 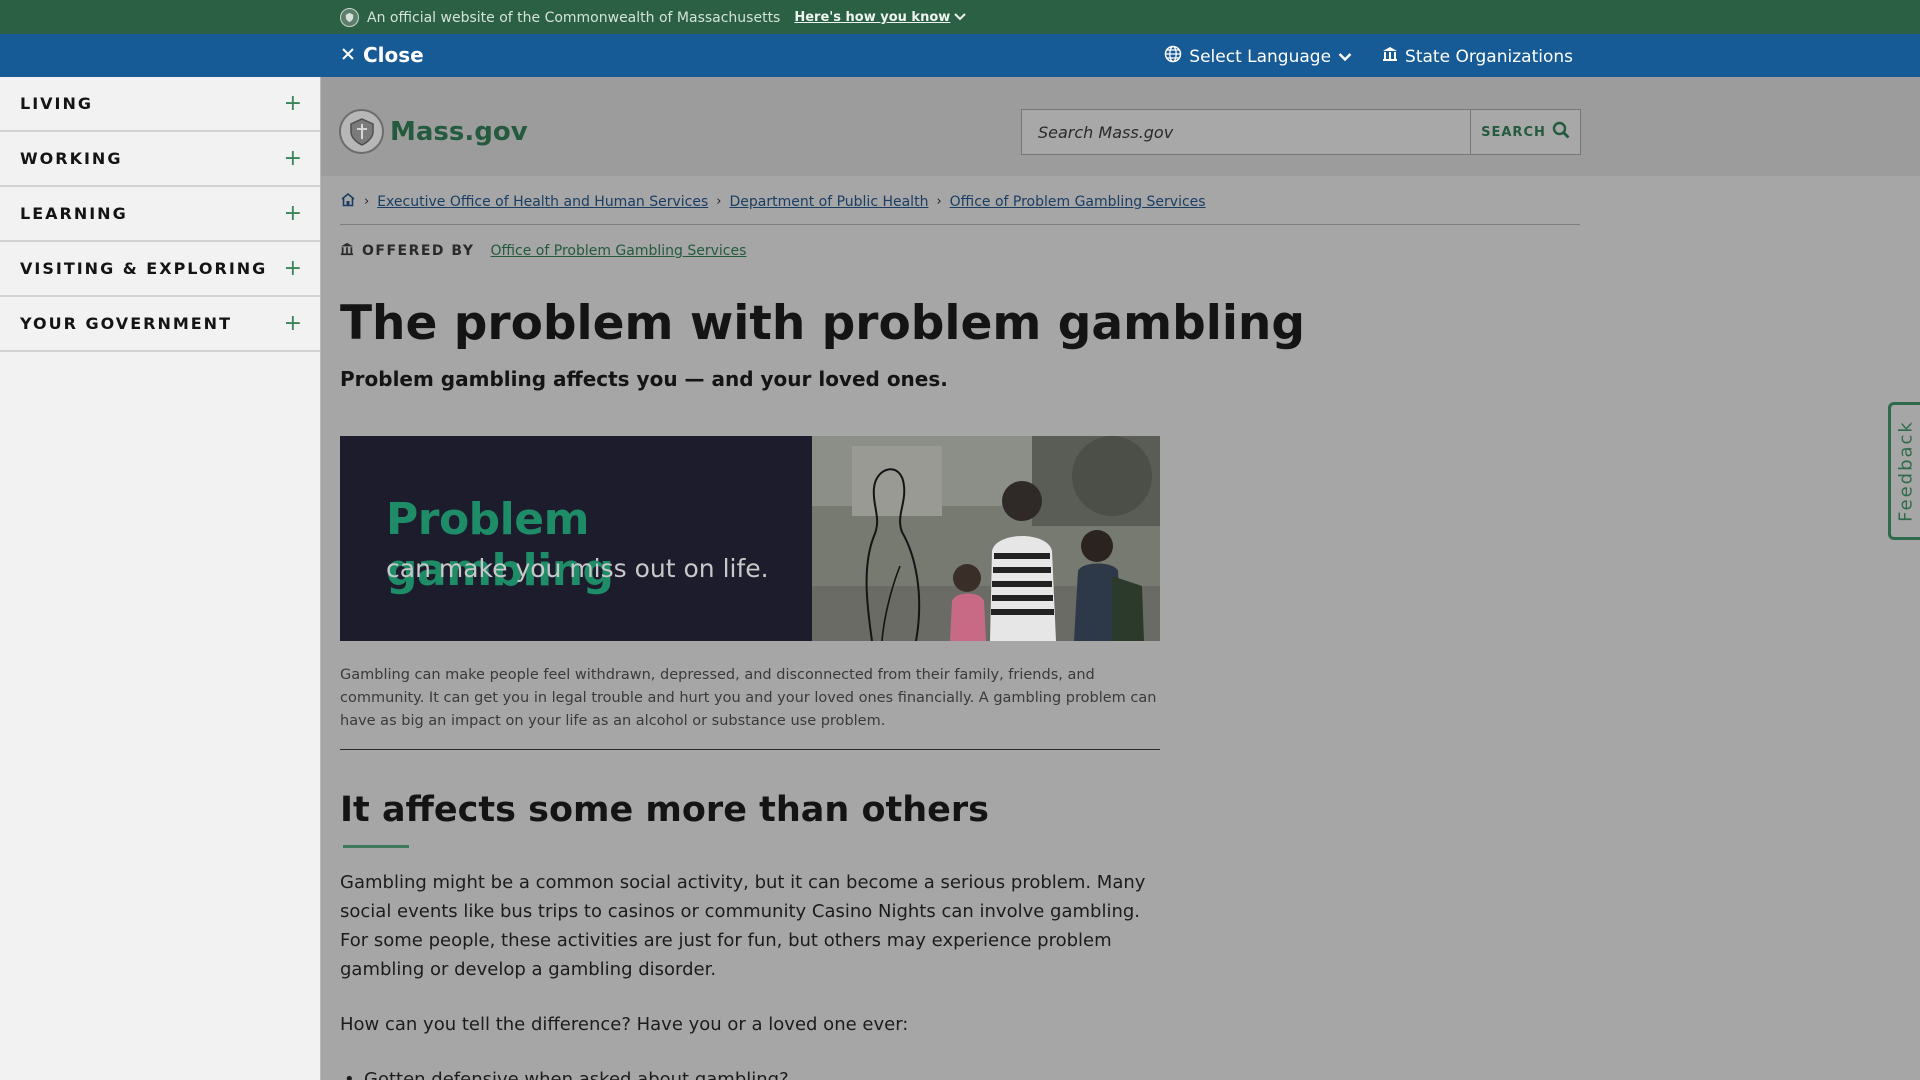 I want to click on close-icon, so click(x=348, y=55).